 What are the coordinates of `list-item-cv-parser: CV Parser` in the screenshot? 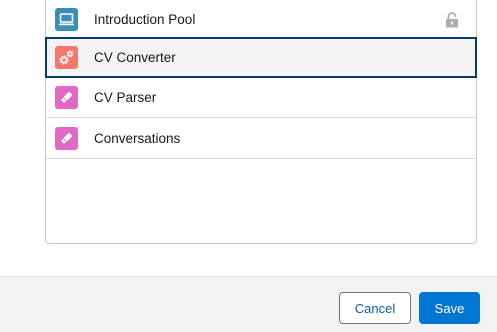 It's located at (261, 98).